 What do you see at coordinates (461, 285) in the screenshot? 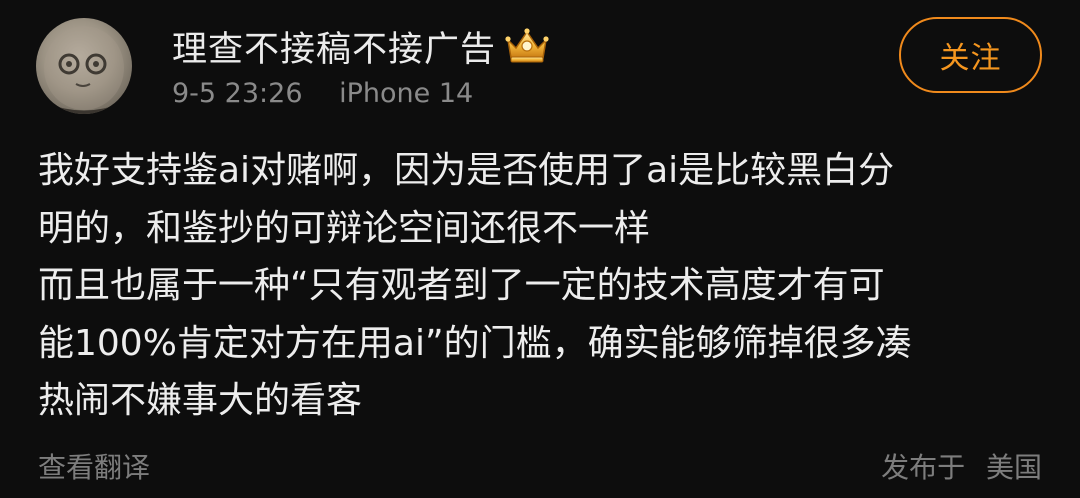
I see `content-line: 而且也属于一种“只有观者到了一定的技术高度才有可` at bounding box center [461, 285].